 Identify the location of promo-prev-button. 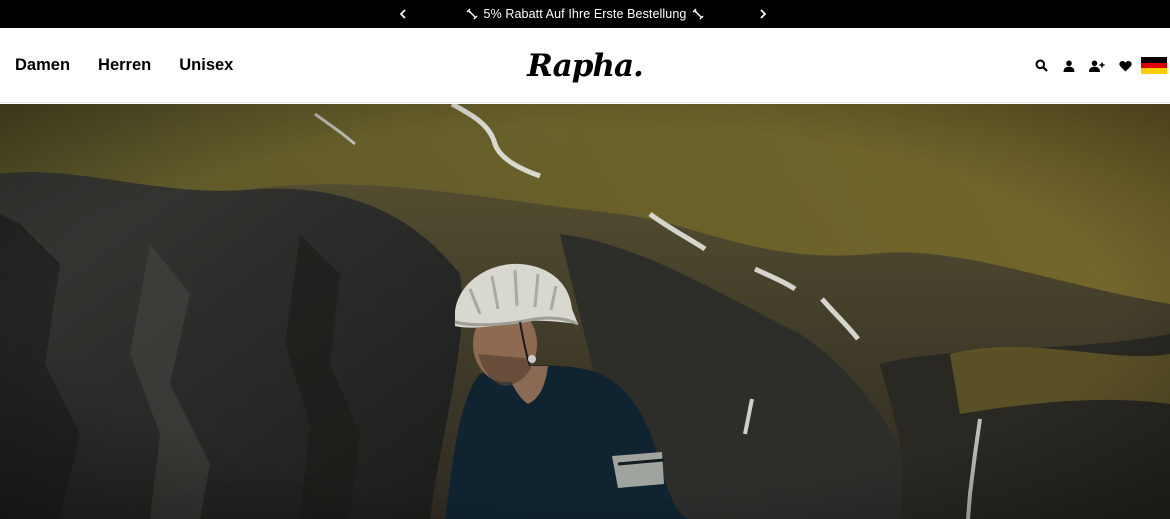
(403, 14).